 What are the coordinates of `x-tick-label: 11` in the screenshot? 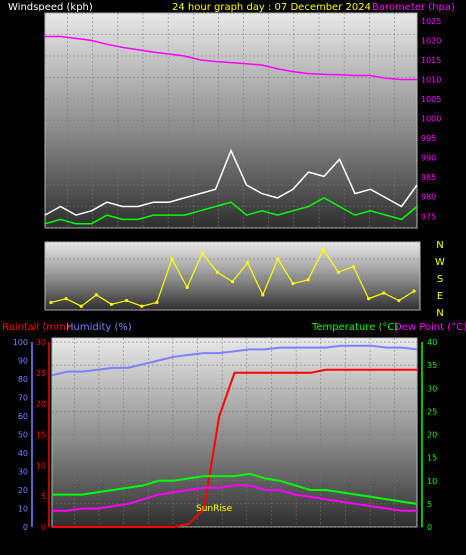 It's located at (247, 536).